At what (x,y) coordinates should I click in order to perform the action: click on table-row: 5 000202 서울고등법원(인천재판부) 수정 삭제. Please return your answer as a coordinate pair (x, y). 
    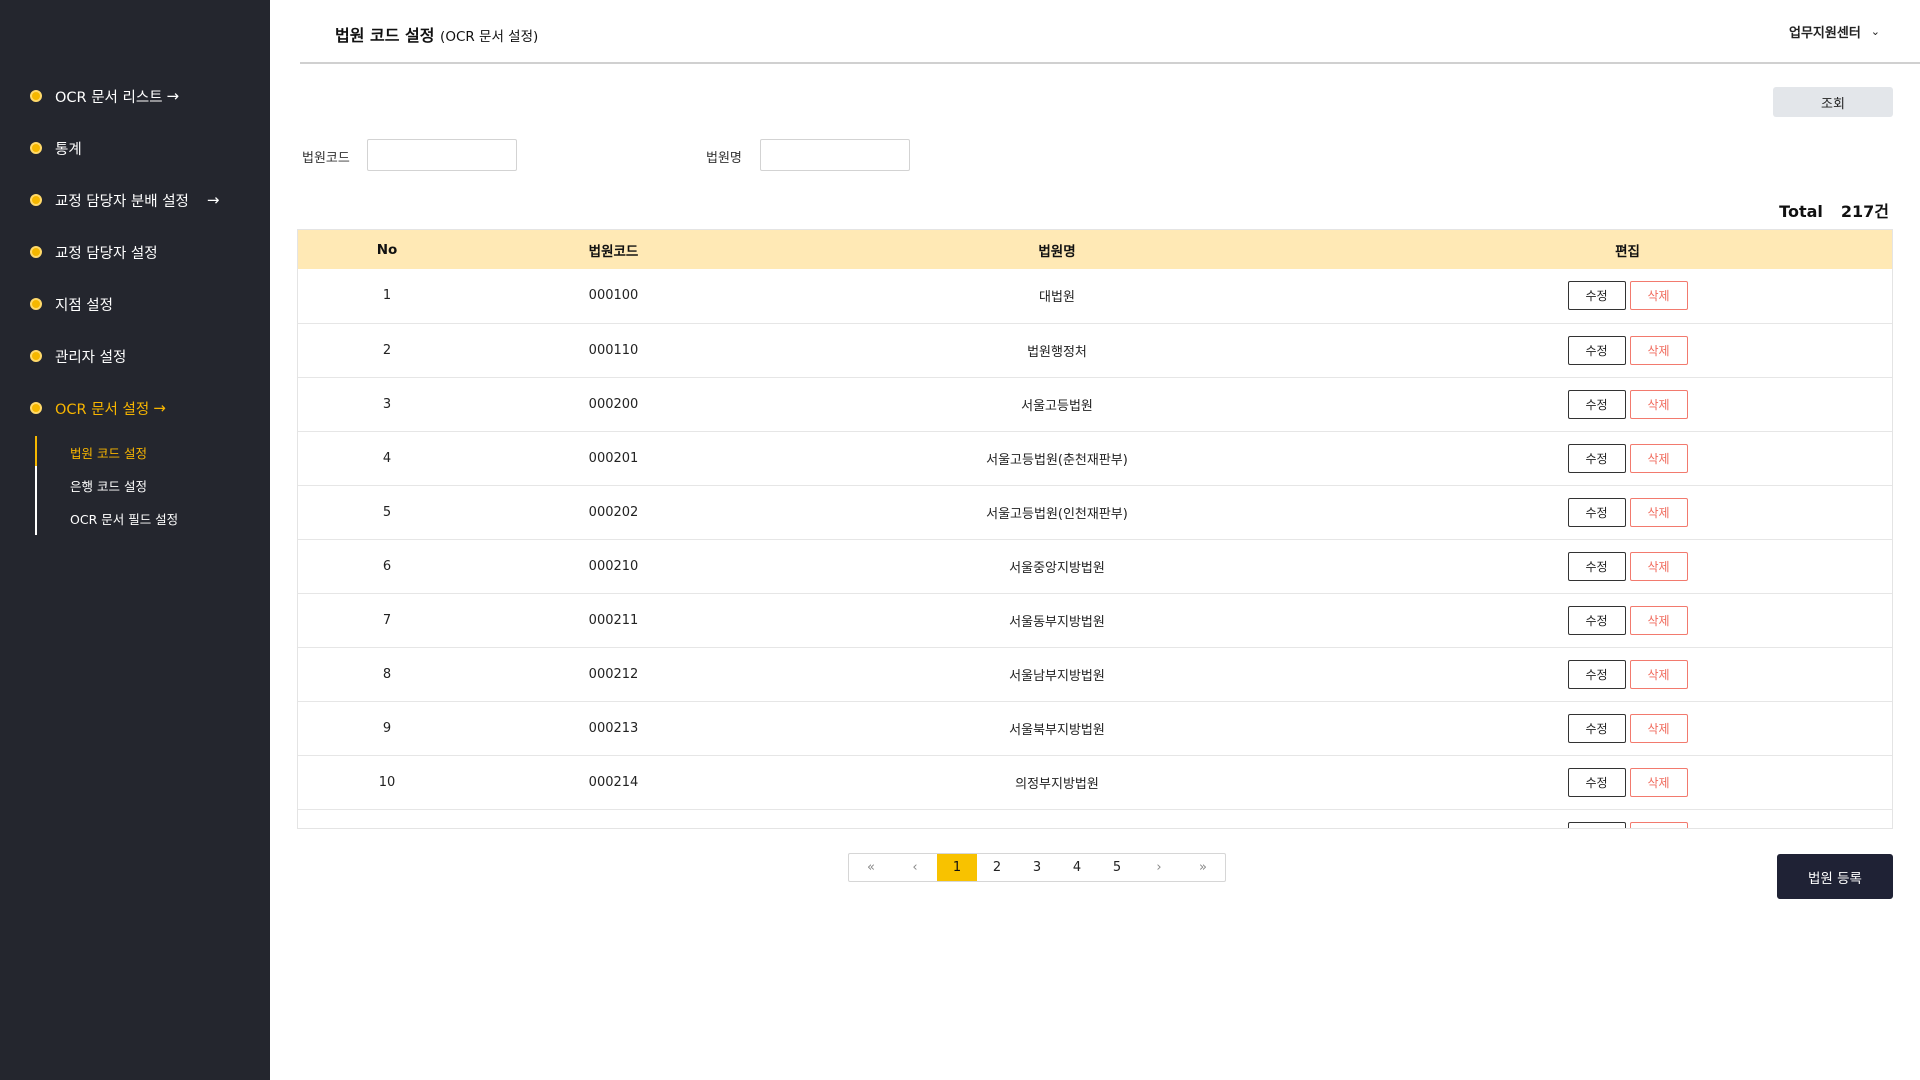
    Looking at the image, I should click on (1095, 512).